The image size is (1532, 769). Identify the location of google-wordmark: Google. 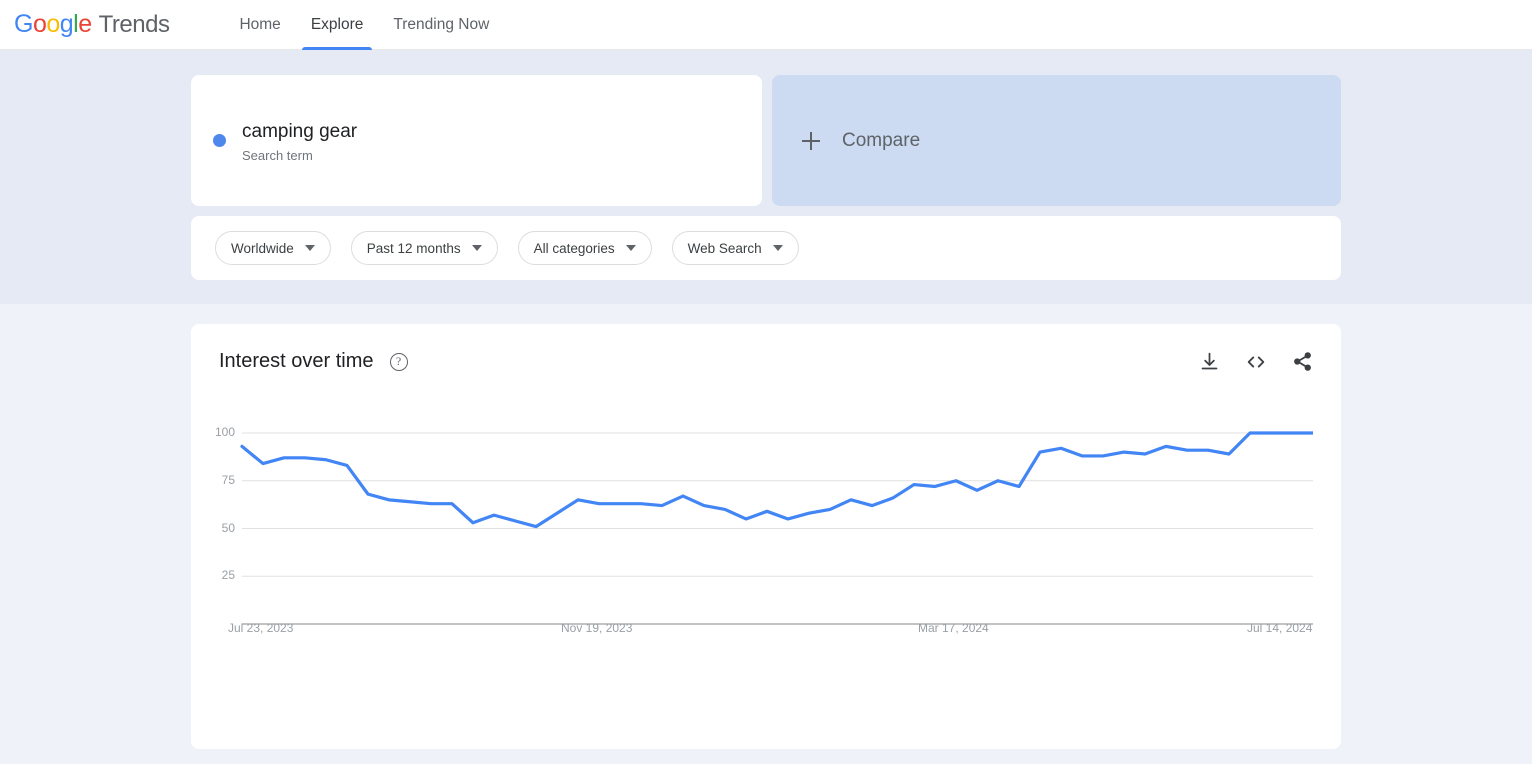
(53, 24).